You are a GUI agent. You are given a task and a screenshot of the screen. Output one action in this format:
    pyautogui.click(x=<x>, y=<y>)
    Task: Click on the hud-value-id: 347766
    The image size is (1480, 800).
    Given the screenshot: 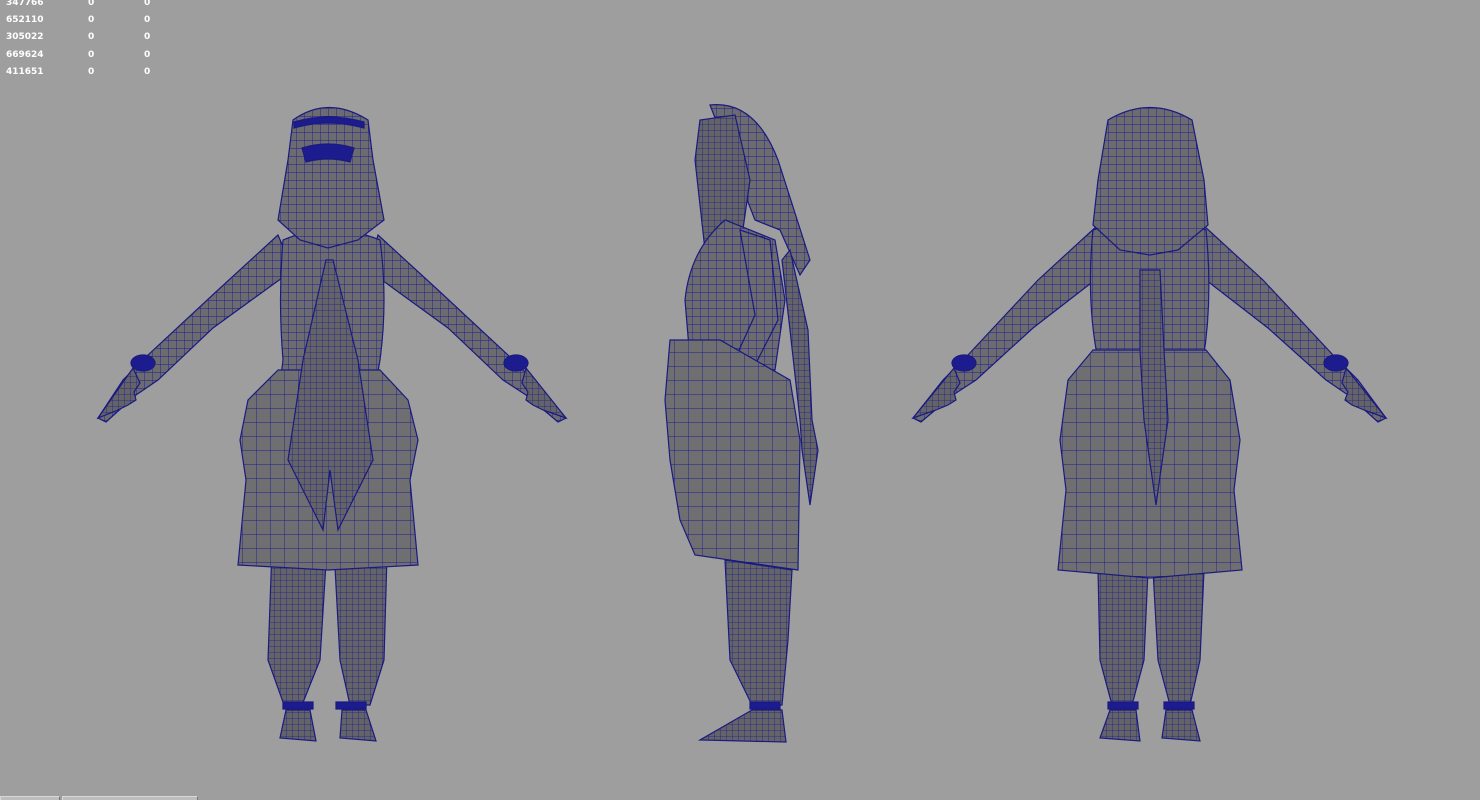 What is the action you would take?
    pyautogui.click(x=25, y=4)
    